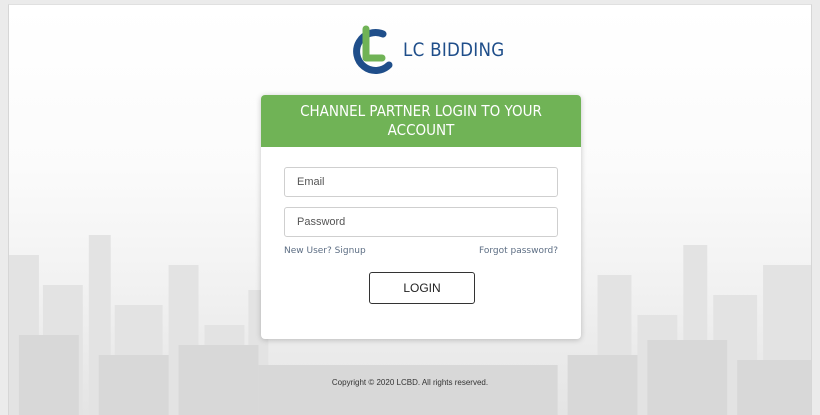 Image resolution: width=820 pixels, height=415 pixels. What do you see at coordinates (325, 251) in the screenshot?
I see `signup-link: New User? Signup` at bounding box center [325, 251].